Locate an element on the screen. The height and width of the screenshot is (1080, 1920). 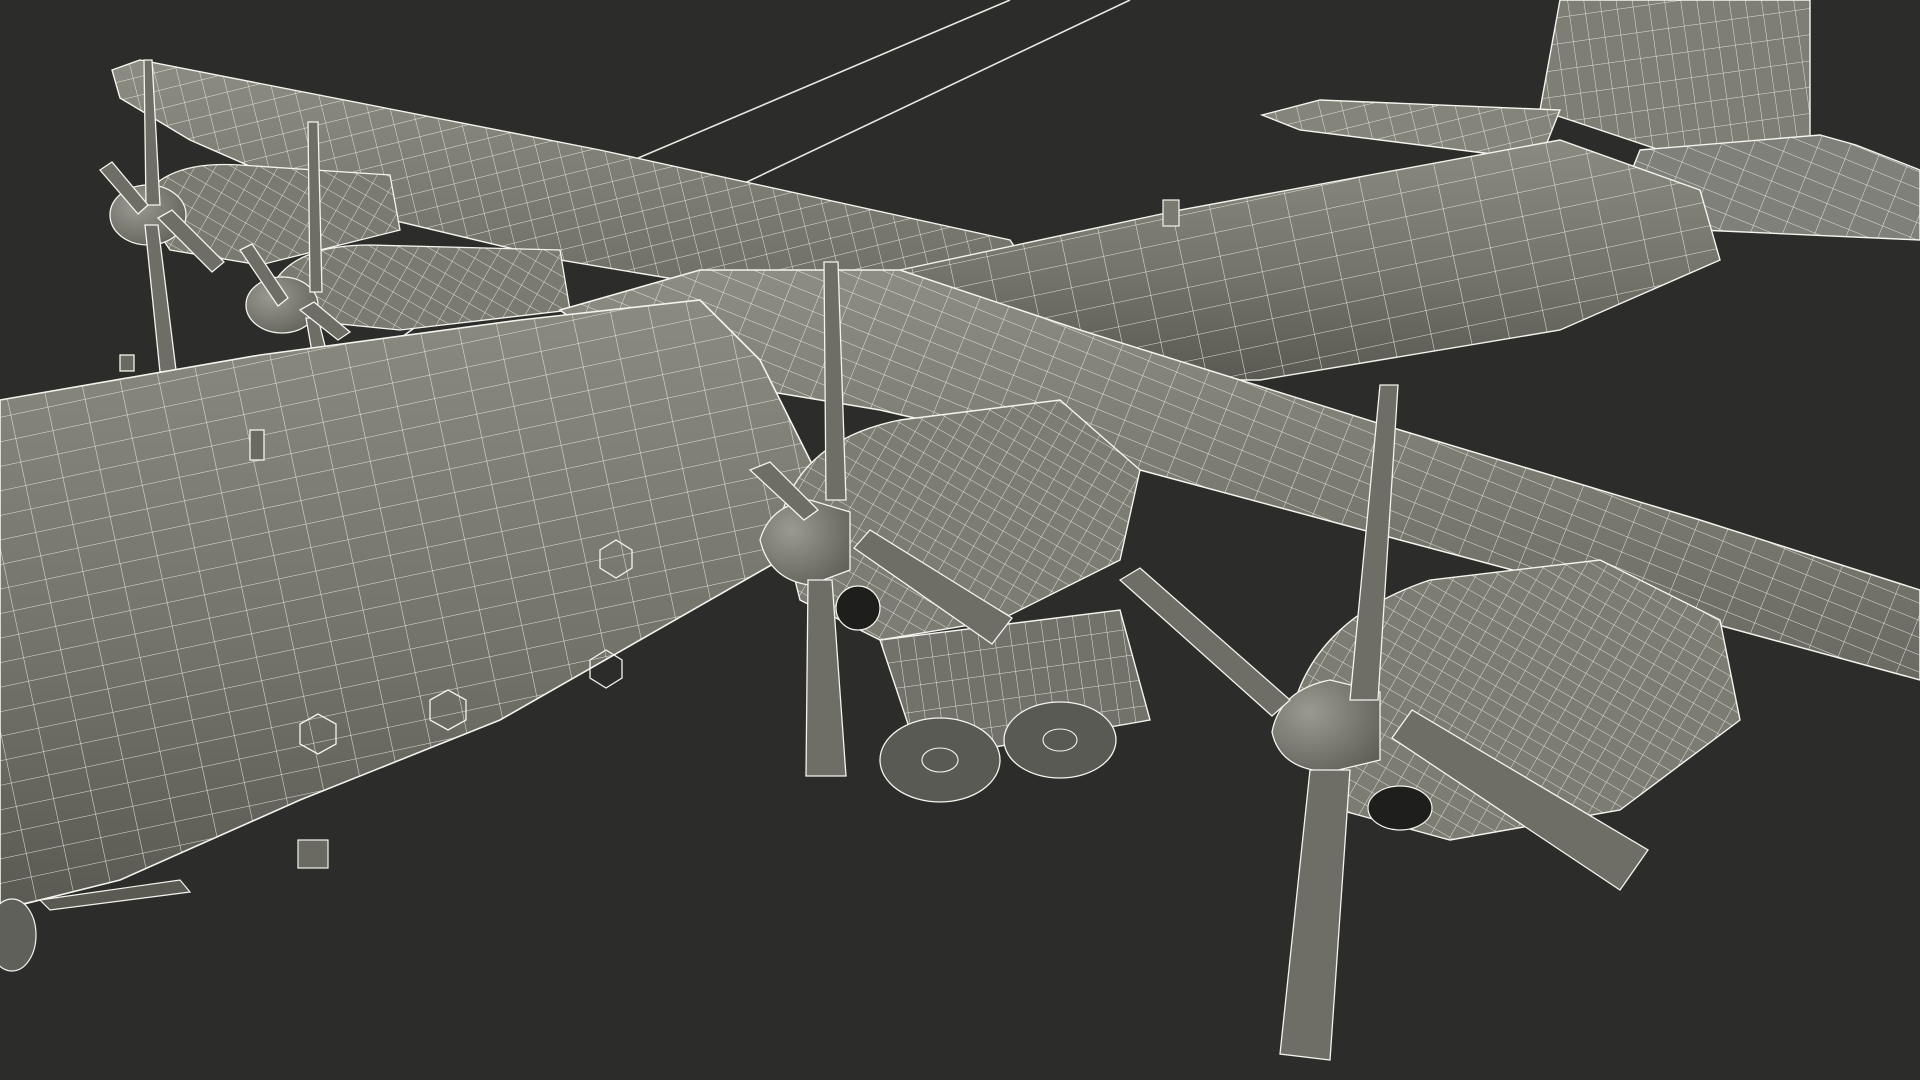
dorsal-antenna is located at coordinates (1171, 213).